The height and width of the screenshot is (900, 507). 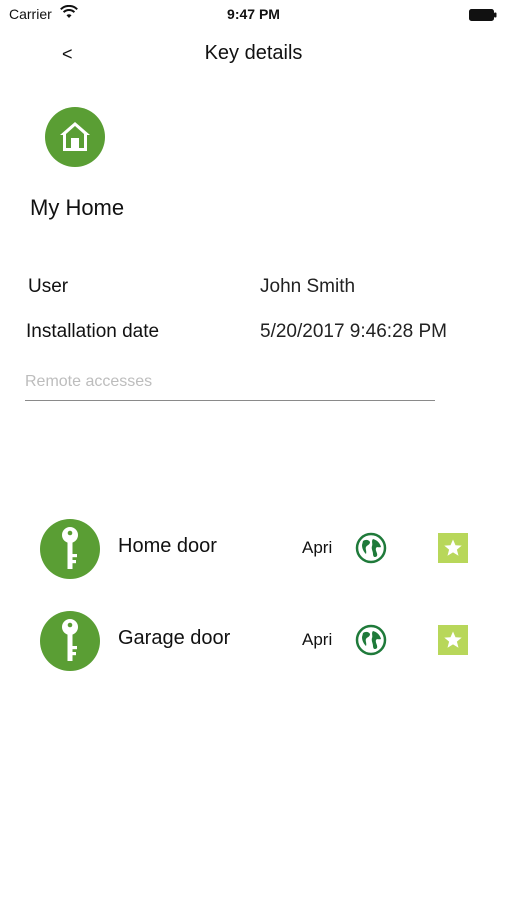 I want to click on list-item: Garage door Apri, so click(x=253, y=642).